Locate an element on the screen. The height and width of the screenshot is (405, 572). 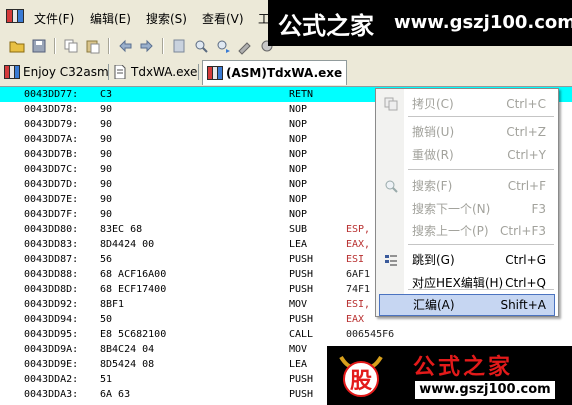
watermark-top-banner: 公式之家 www.gszj100.com is located at coordinates (420, 23).